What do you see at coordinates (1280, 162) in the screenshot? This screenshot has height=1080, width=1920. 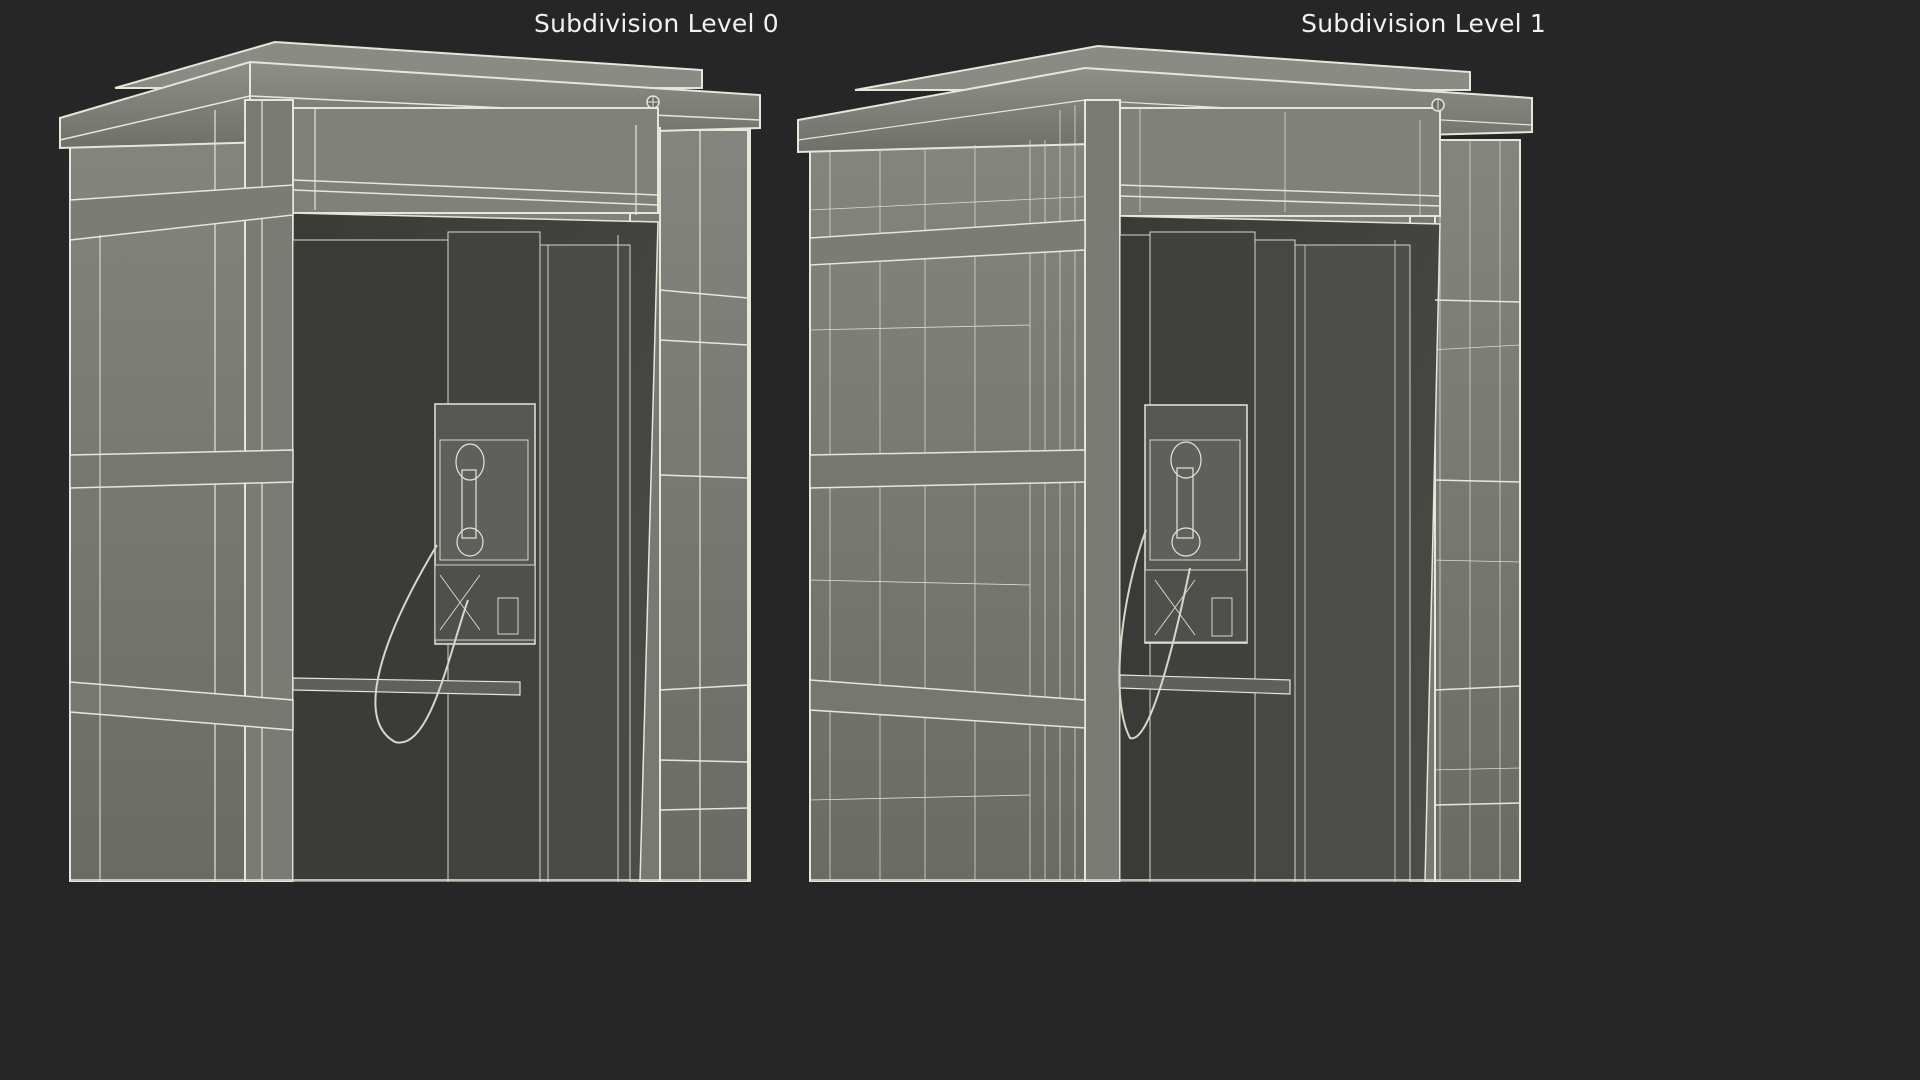 I see `booth-header-panel` at bounding box center [1280, 162].